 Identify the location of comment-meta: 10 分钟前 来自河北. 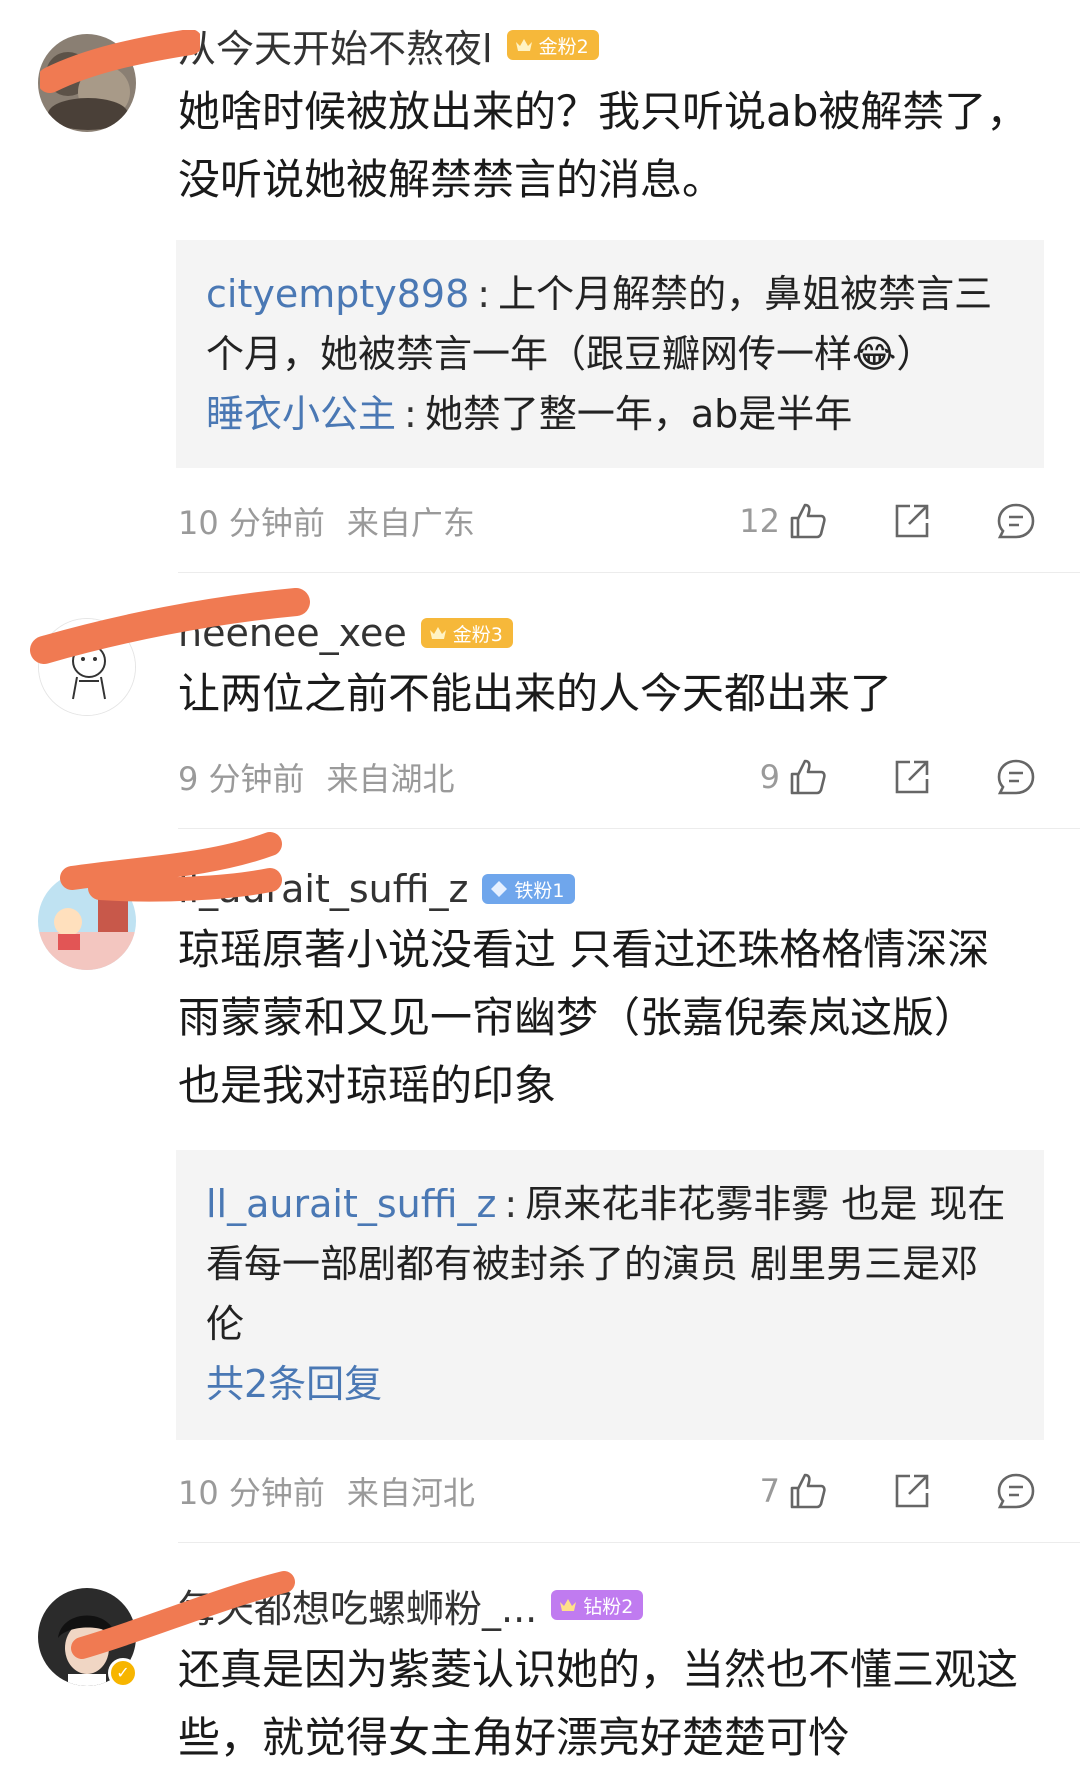
(326, 1491).